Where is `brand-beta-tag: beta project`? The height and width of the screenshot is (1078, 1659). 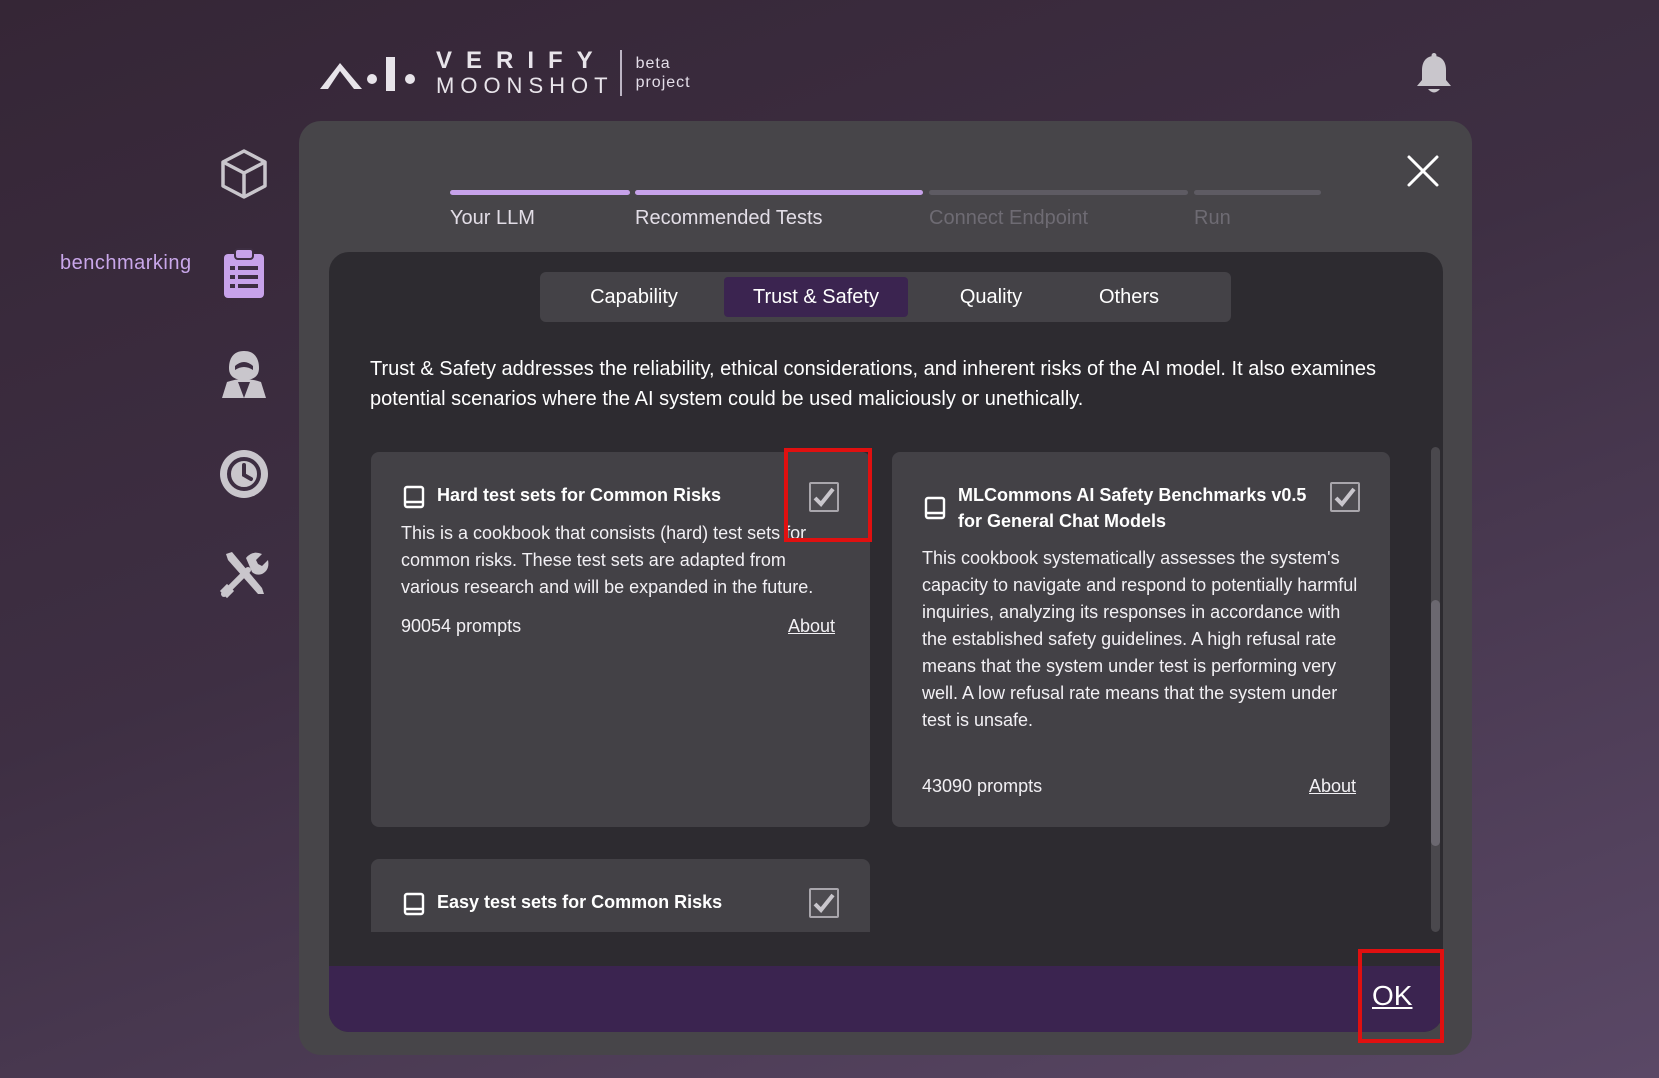
brand-beta-tag: beta project is located at coordinates (663, 73).